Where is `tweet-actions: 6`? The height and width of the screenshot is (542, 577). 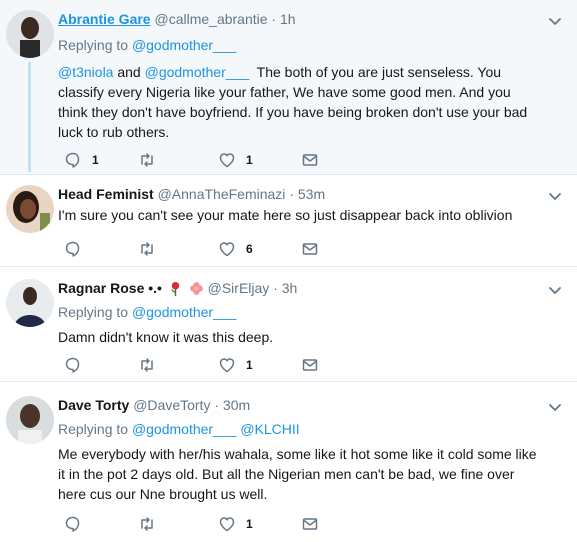 tweet-actions: 6 is located at coordinates (208, 249).